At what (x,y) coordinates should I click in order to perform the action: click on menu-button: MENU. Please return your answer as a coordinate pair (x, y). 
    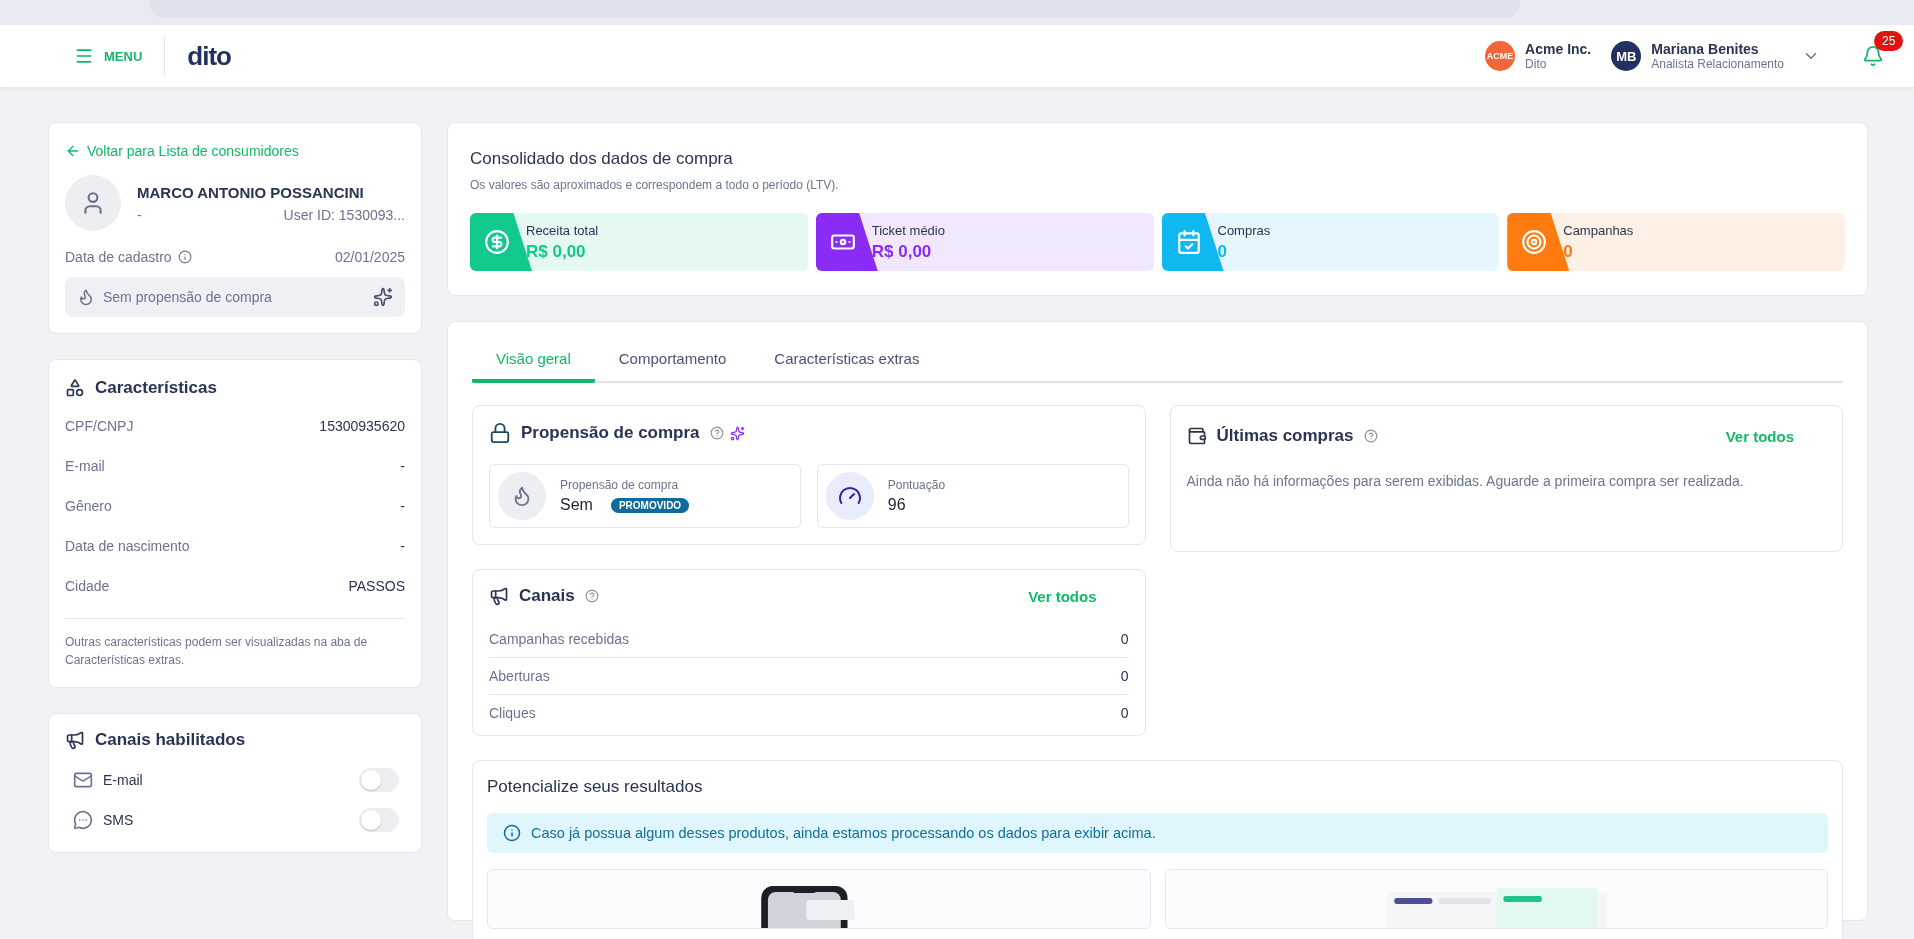
    Looking at the image, I should click on (108, 56).